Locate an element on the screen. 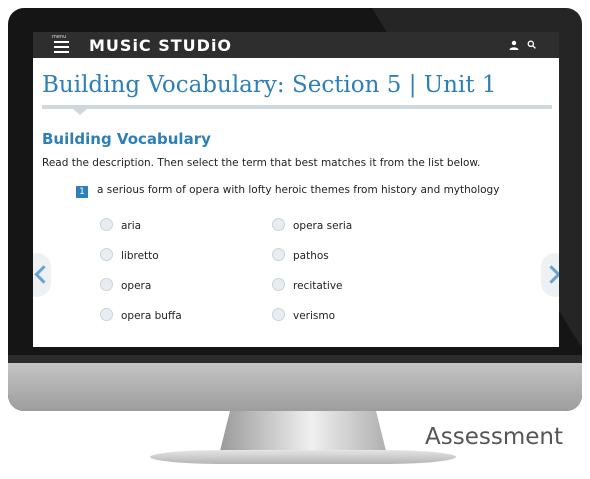 Image resolution: width=590 pixels, height=479 pixels. option-recitative: recitative is located at coordinates (307, 285).